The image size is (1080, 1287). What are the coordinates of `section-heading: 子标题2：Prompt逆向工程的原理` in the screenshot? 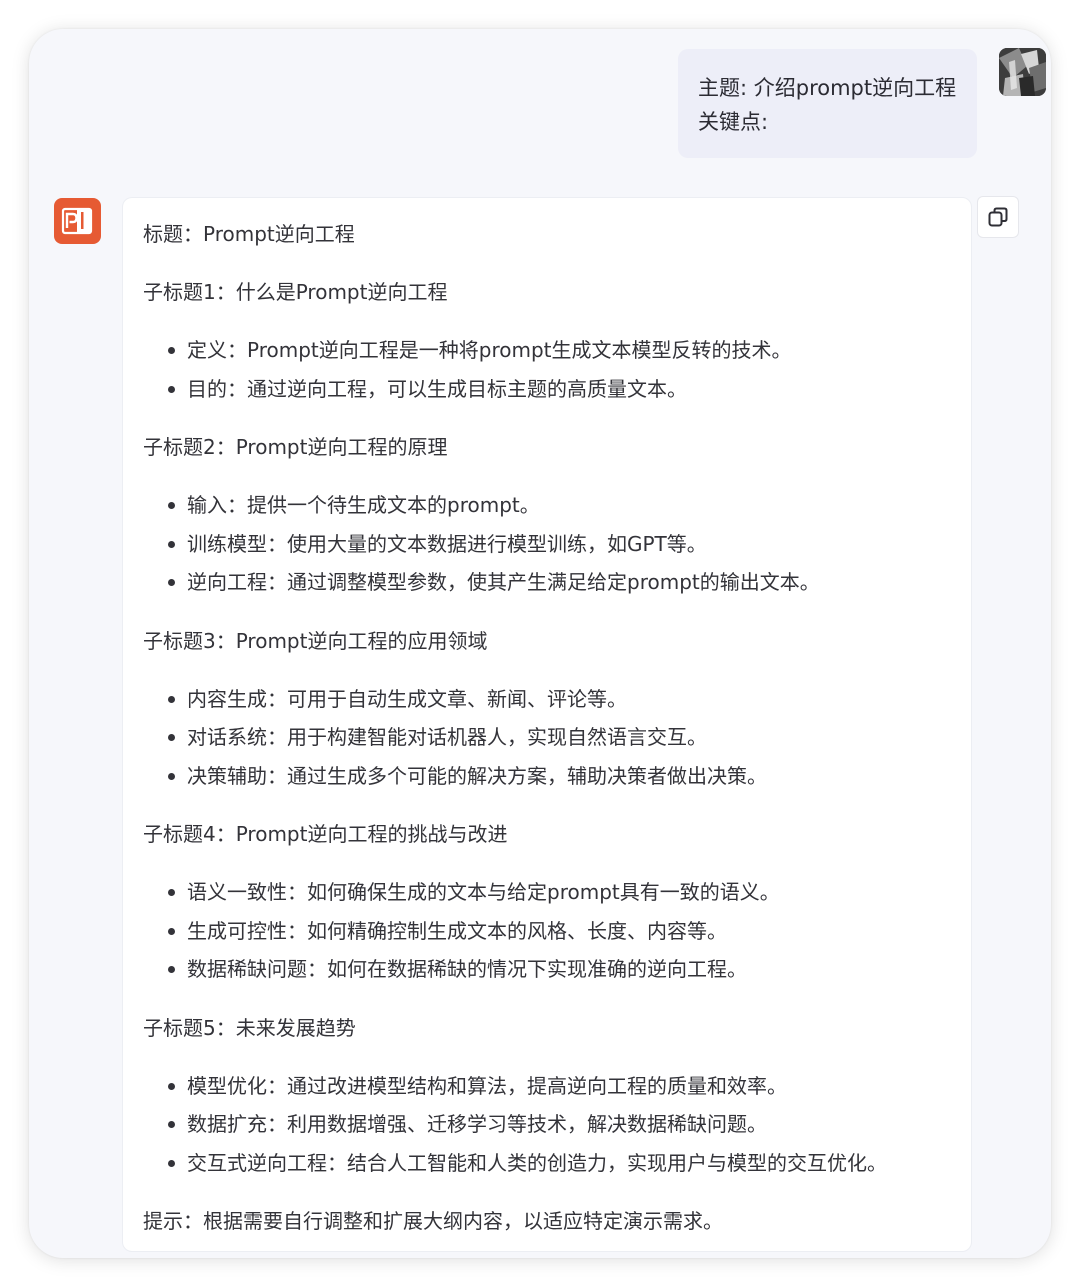 It's located at (295, 447).